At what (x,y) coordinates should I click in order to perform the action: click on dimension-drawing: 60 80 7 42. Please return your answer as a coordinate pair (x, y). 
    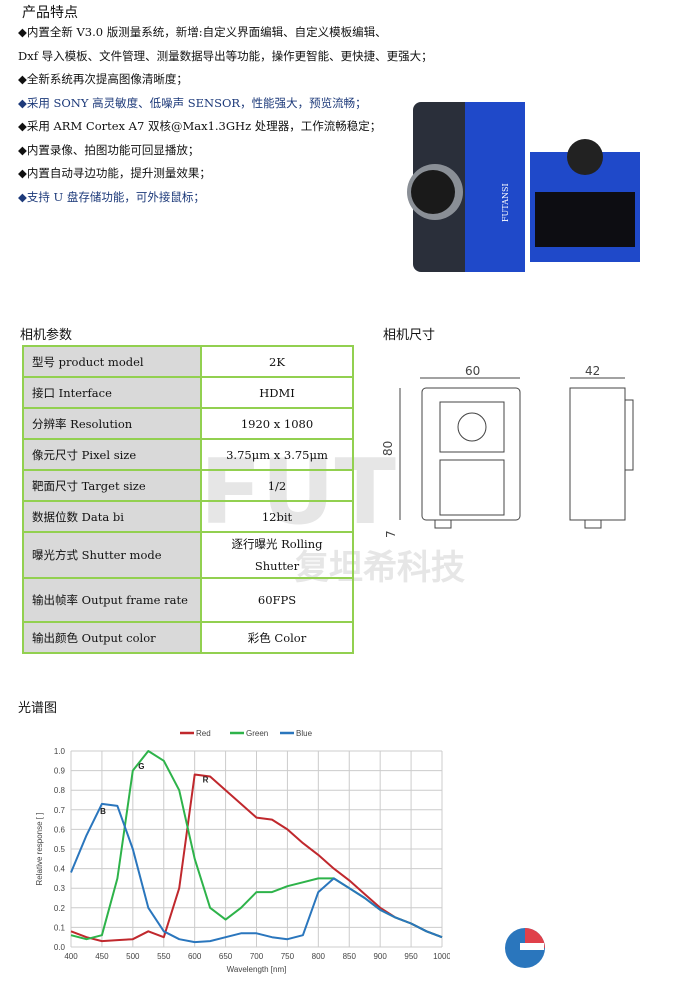
    Looking at the image, I should click on (507, 451).